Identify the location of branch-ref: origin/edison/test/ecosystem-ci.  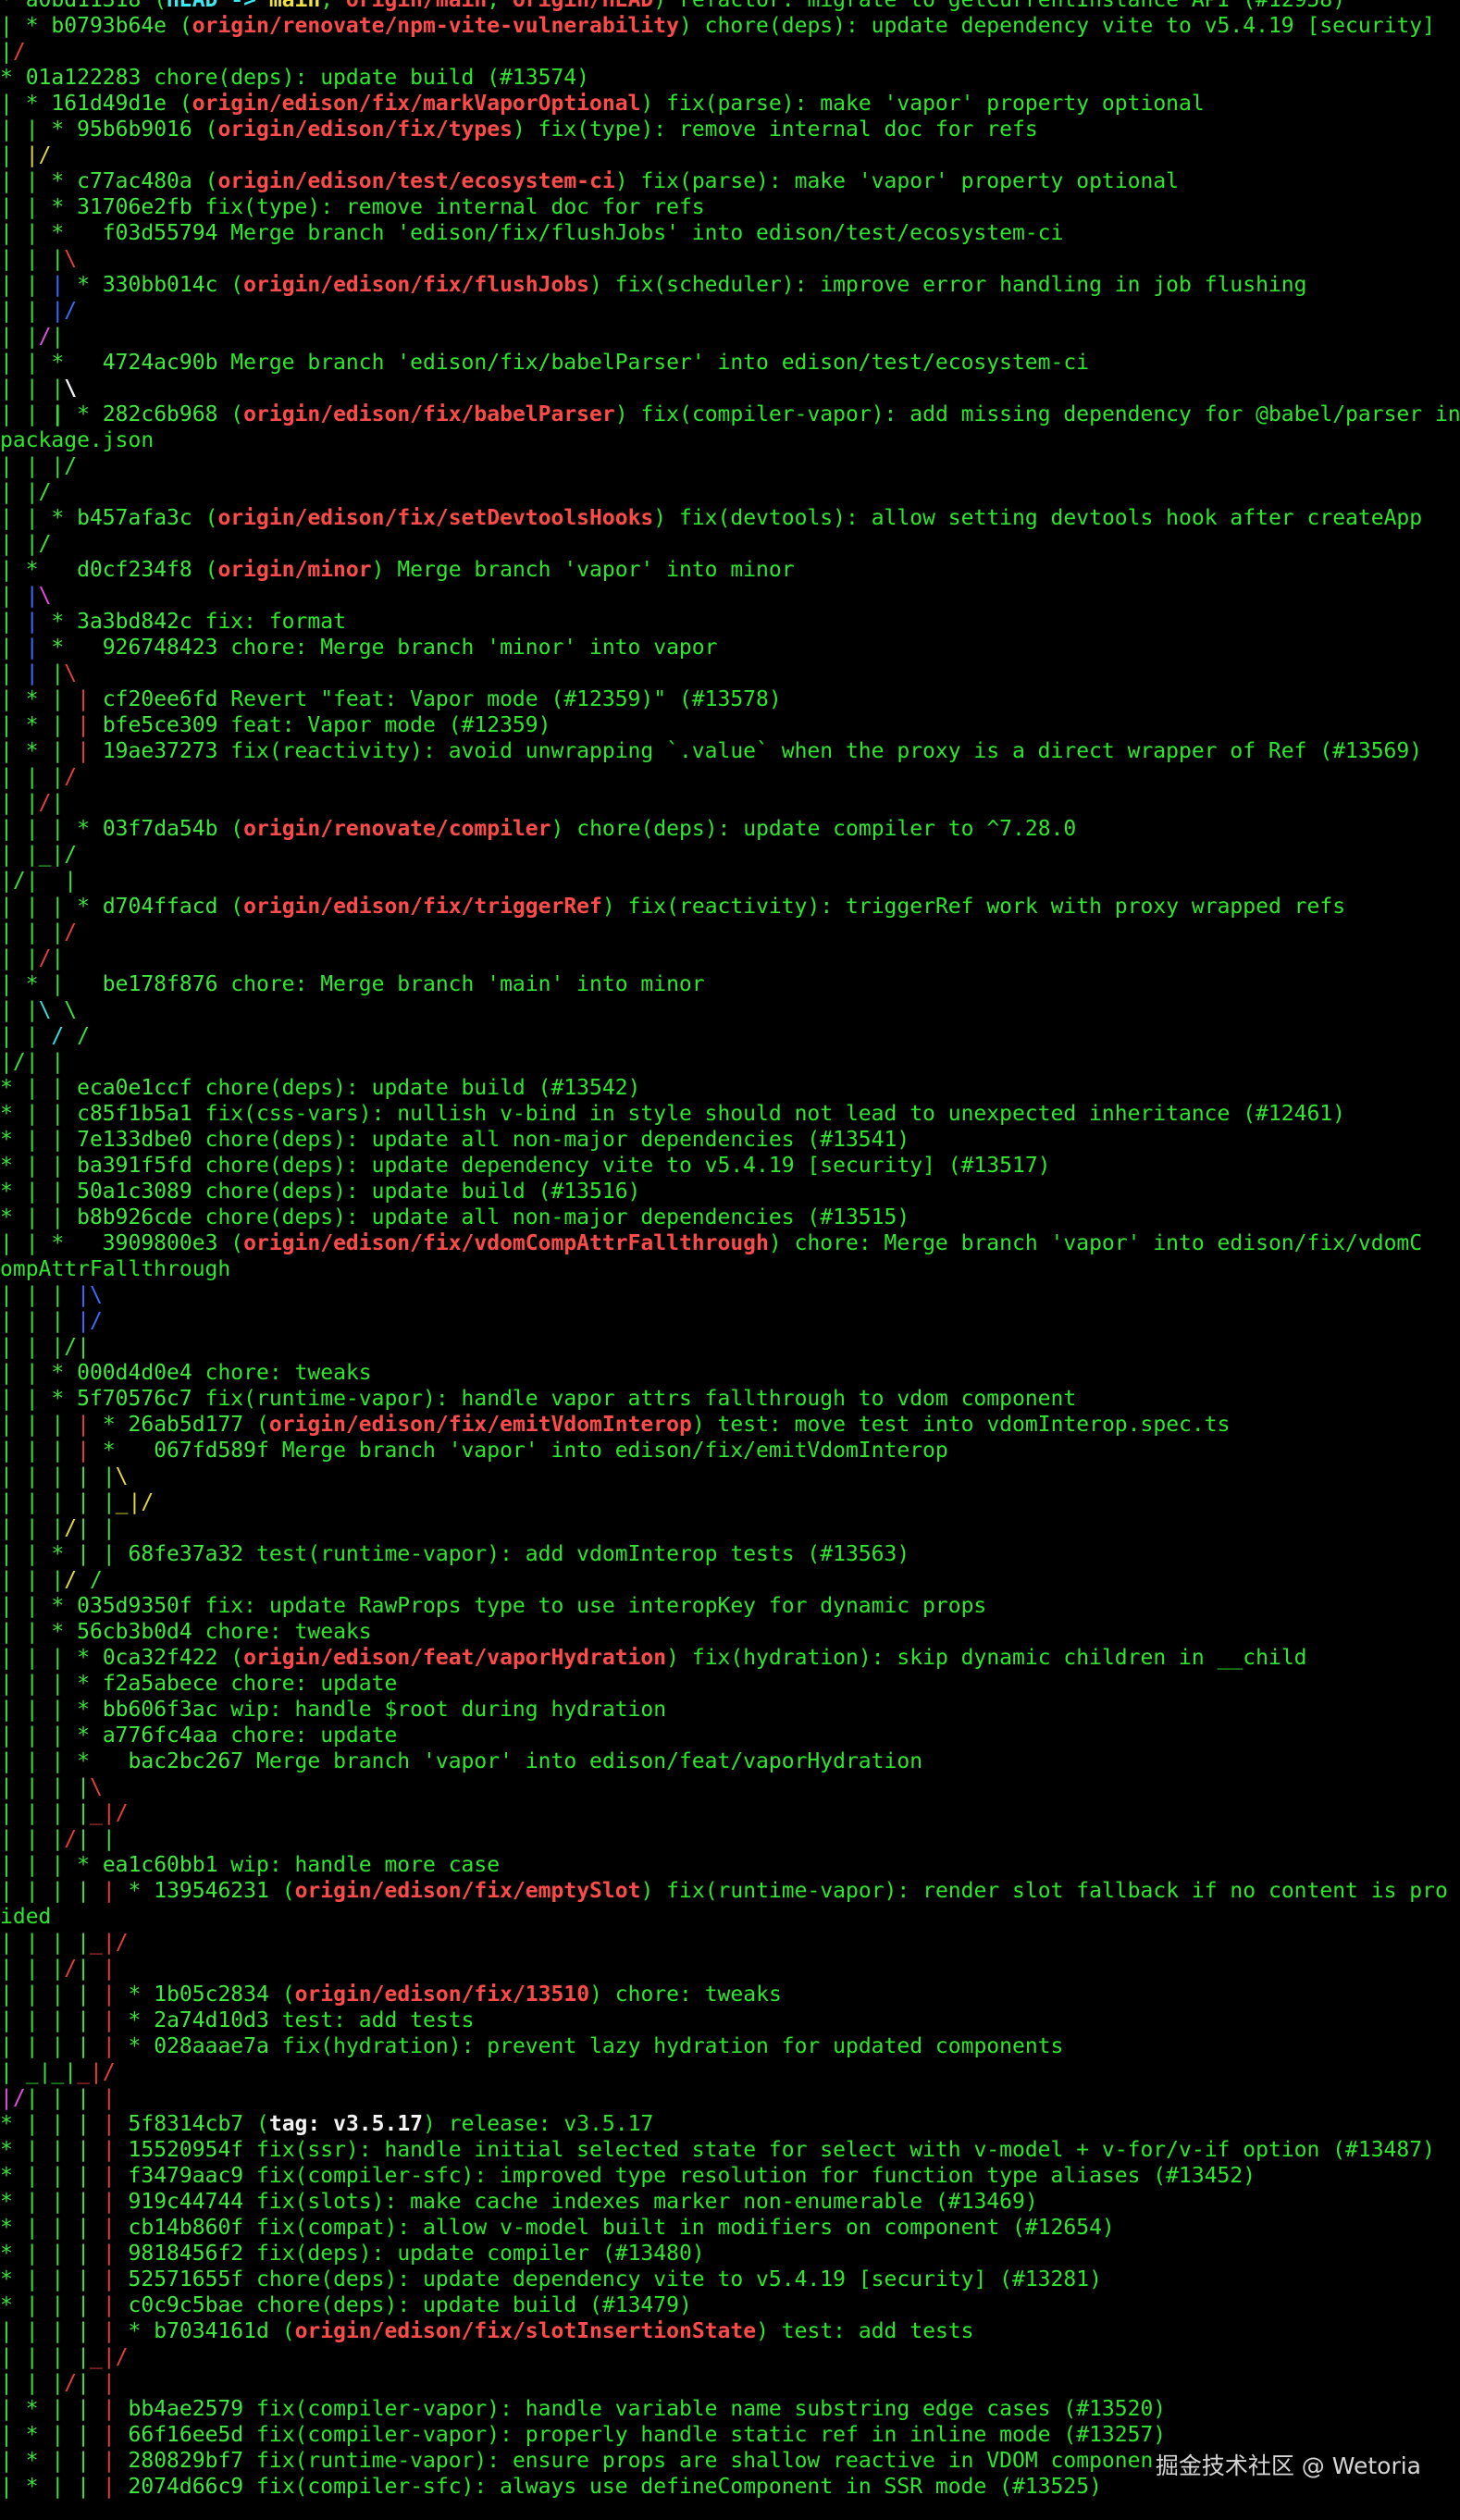
(416, 181).